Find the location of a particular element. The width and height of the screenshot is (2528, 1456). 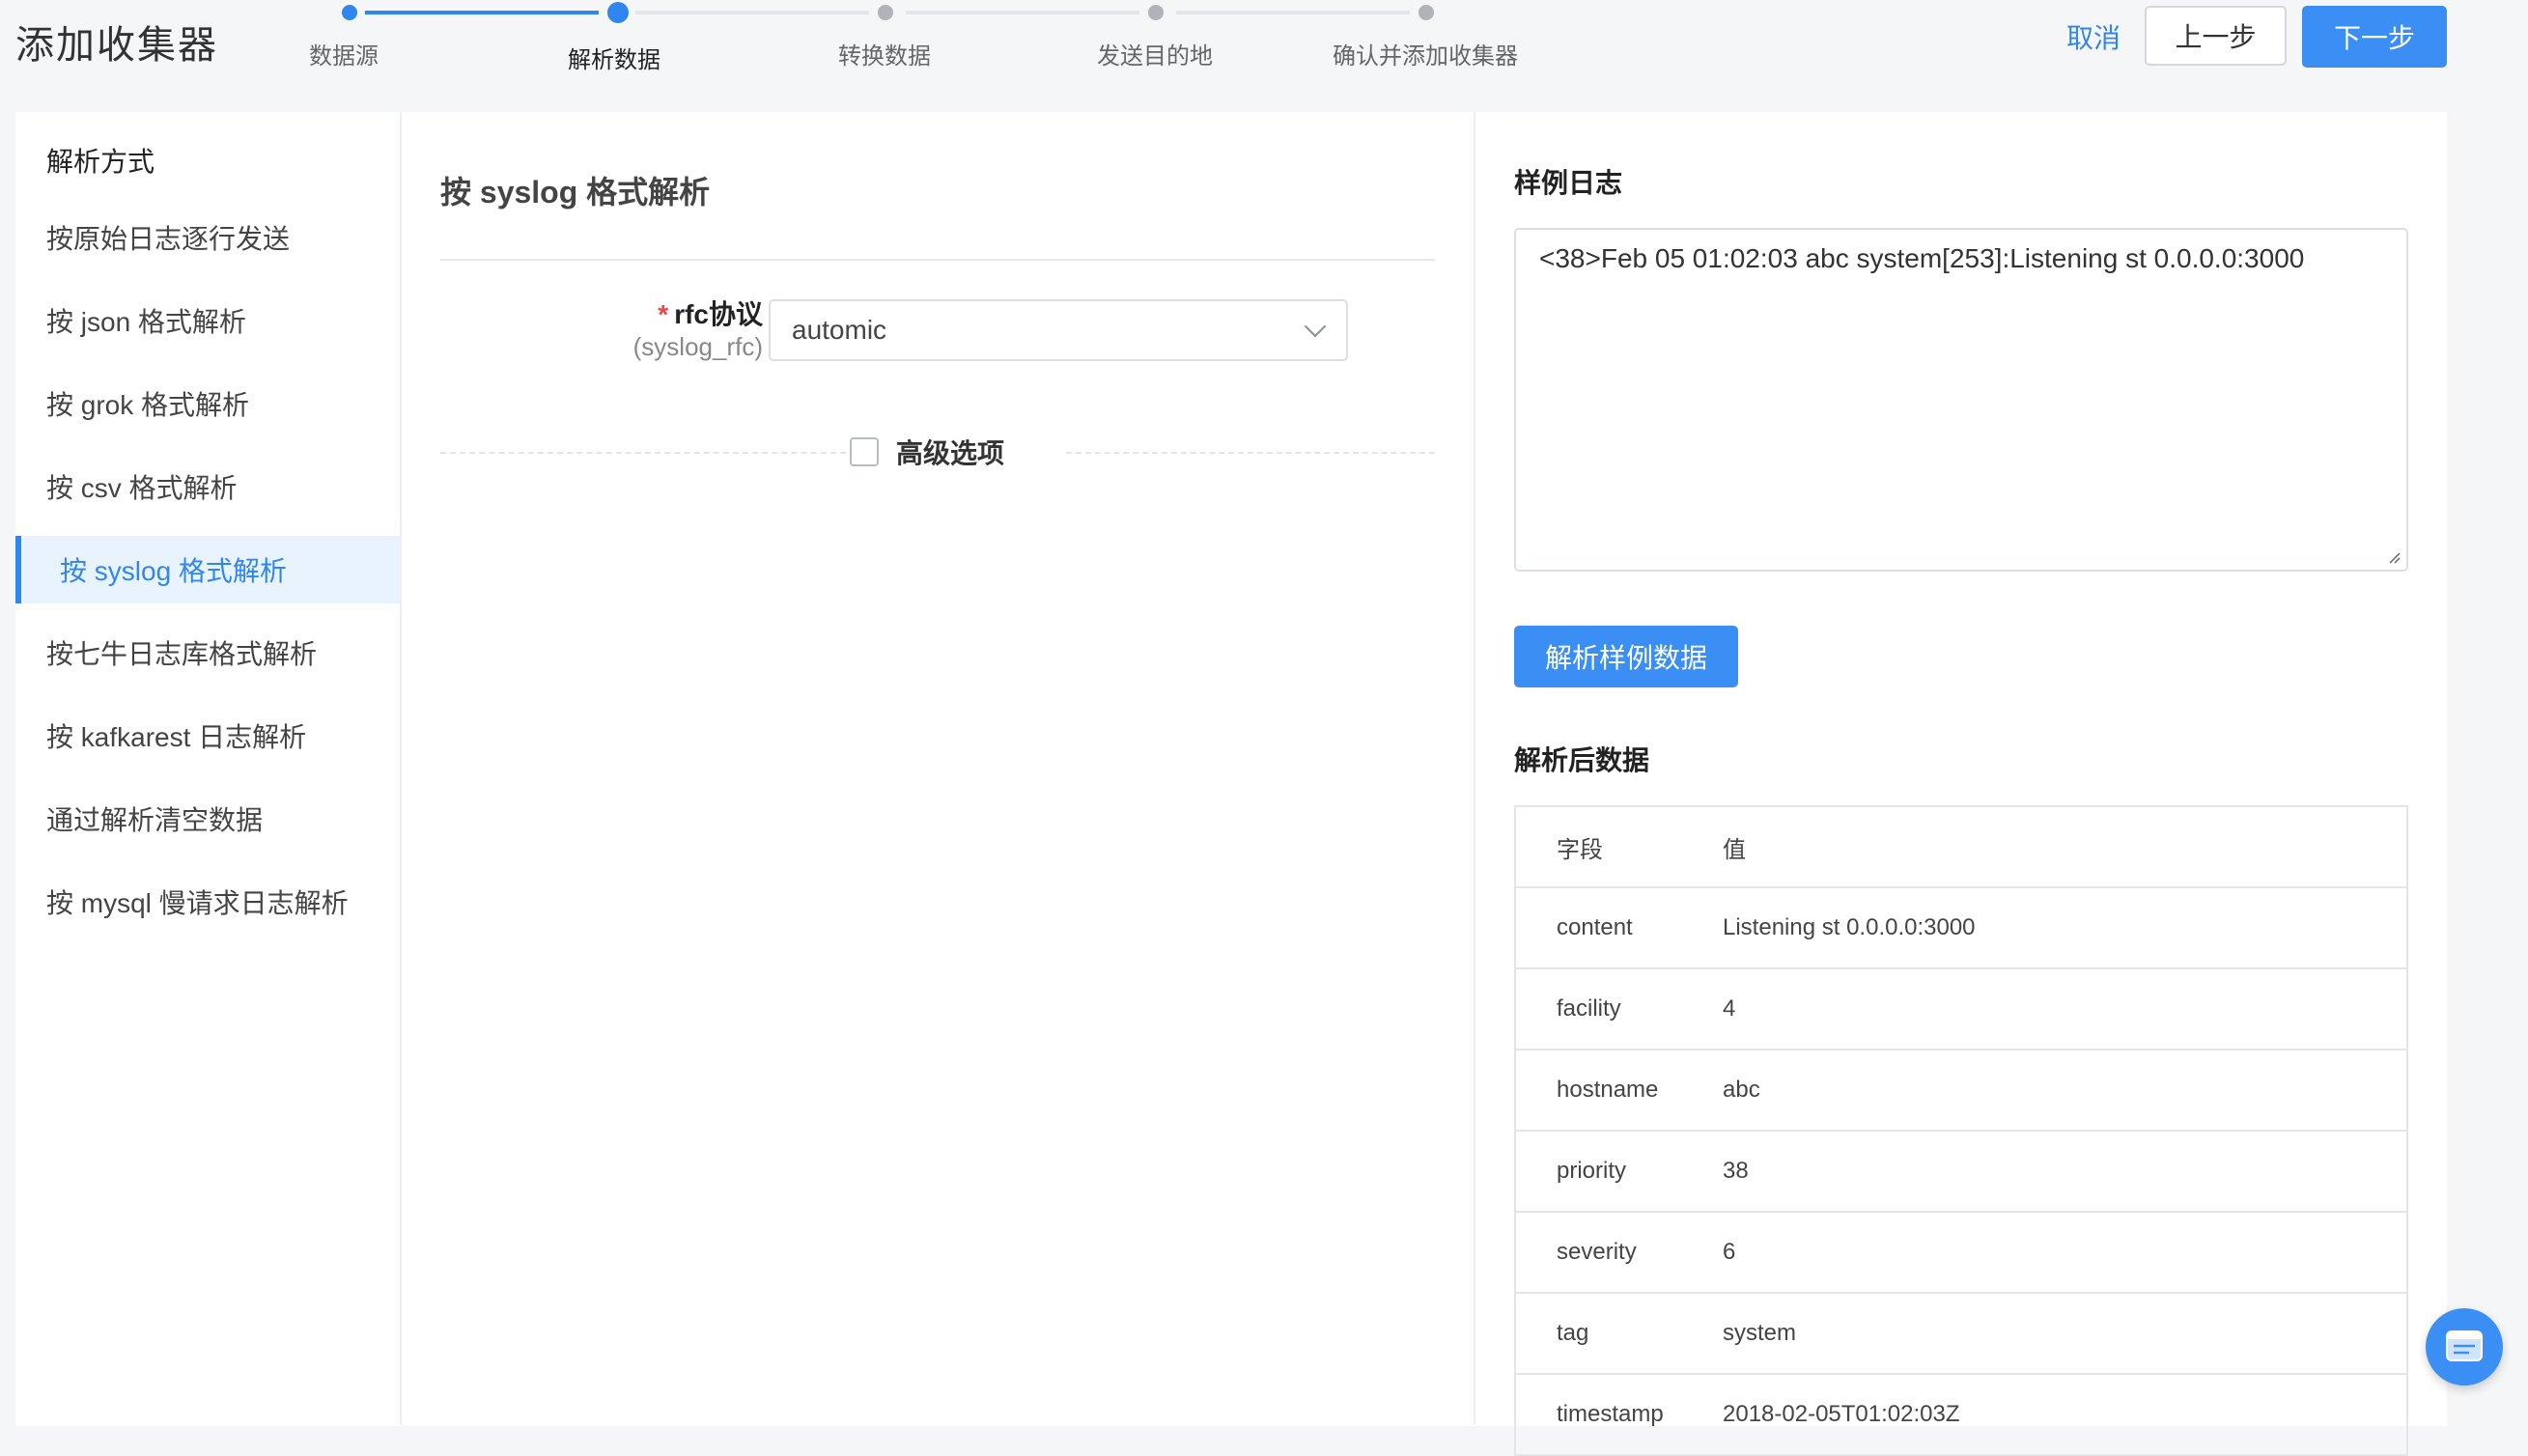

step-progress: 数据源 解析数据 转换数据 发送目的地 确认并添加收集器 is located at coordinates (918, 49).